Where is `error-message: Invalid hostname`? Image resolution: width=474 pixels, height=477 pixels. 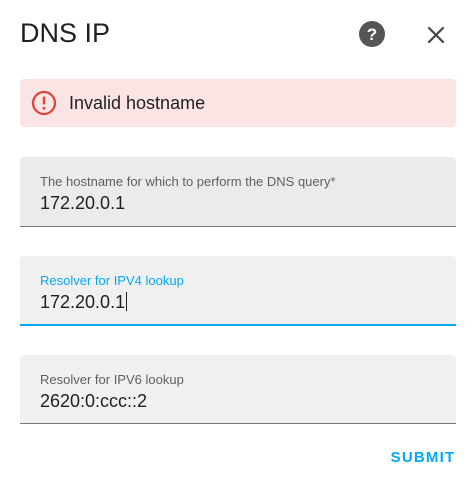
error-message: Invalid hostname is located at coordinates (137, 103).